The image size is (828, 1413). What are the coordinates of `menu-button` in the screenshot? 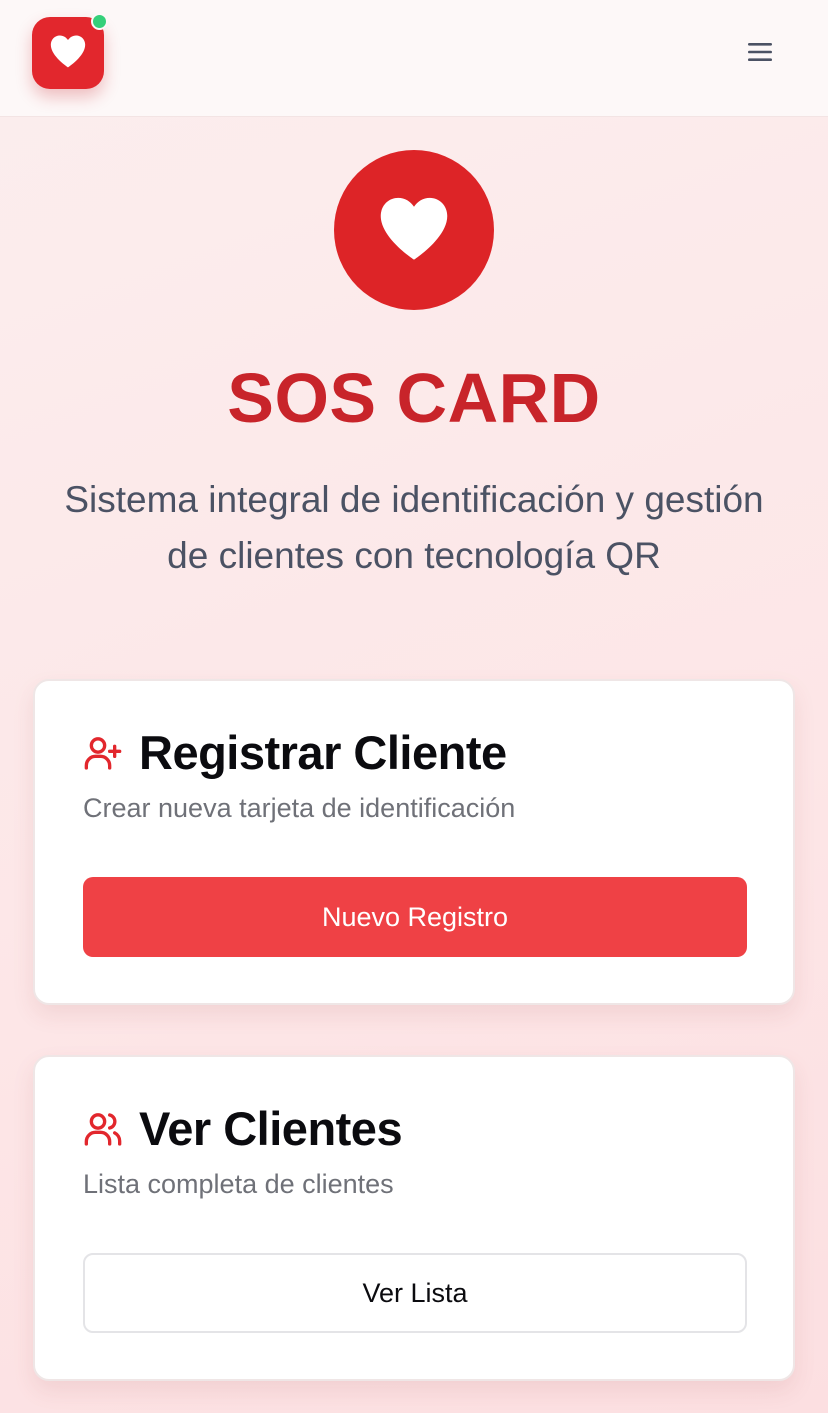 It's located at (760, 54).